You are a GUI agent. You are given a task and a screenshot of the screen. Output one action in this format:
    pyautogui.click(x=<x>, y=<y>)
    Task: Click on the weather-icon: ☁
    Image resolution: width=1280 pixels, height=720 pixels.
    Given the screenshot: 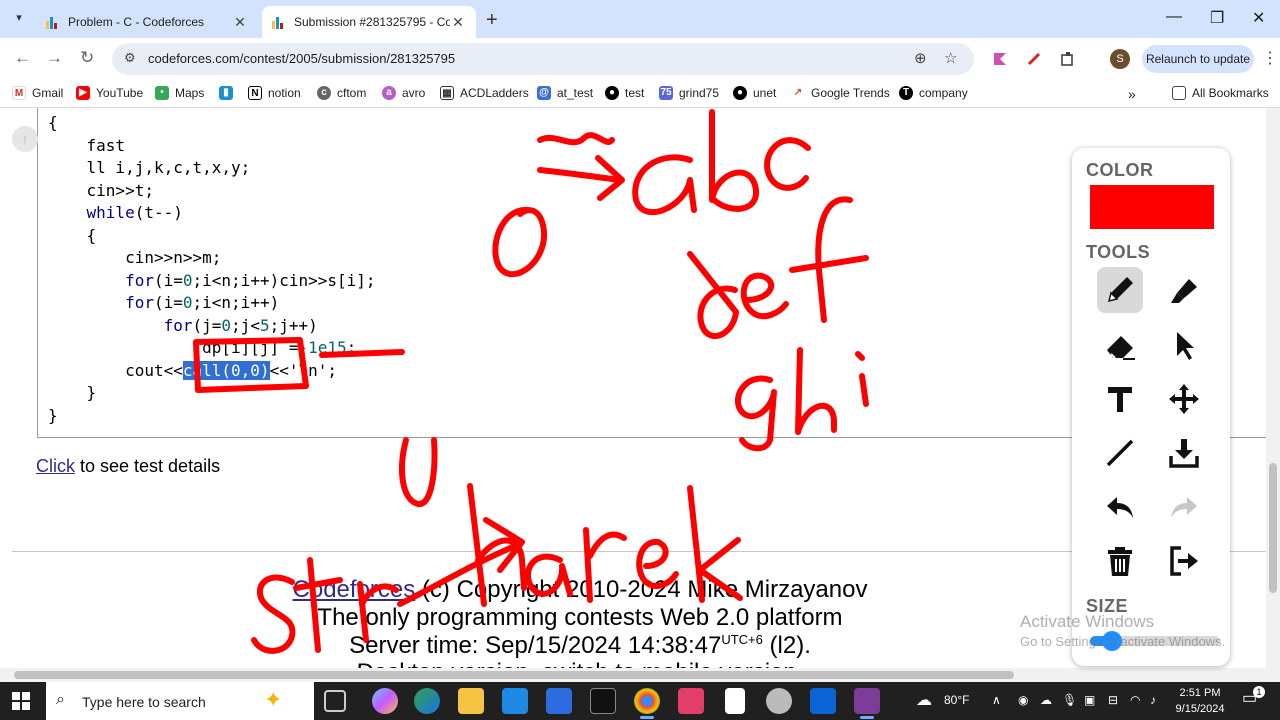 What is the action you would take?
    pyautogui.click(x=924, y=700)
    